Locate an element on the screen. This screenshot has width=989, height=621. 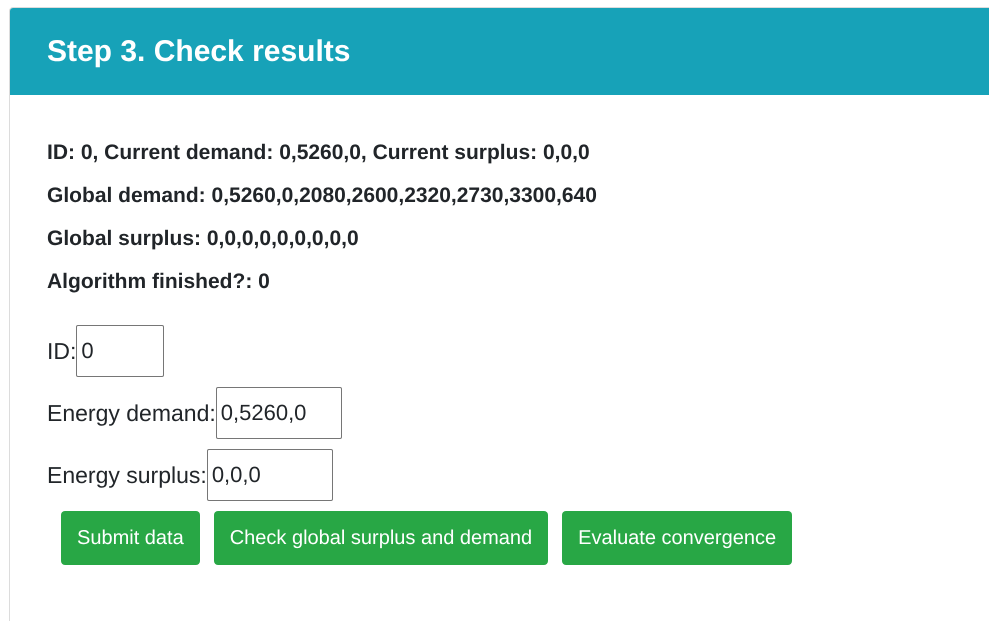
field-label: ID: is located at coordinates (61, 351).